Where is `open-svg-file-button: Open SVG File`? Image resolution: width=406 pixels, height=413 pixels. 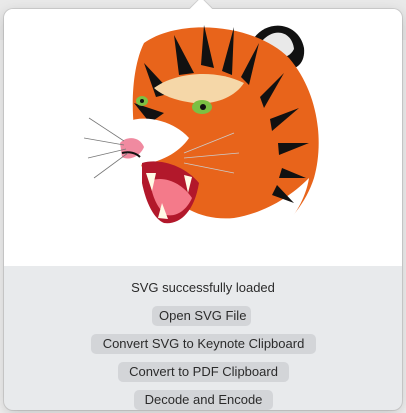
open-svg-file-button: Open SVG File is located at coordinates (201, 316).